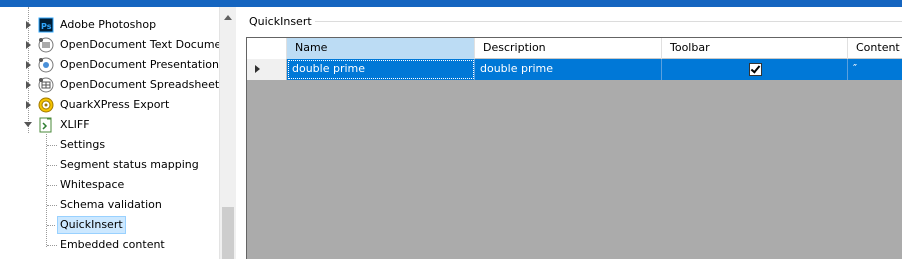 The height and width of the screenshot is (259, 902). What do you see at coordinates (228, 17) in the screenshot?
I see `scroll-up-arrow-icon` at bounding box center [228, 17].